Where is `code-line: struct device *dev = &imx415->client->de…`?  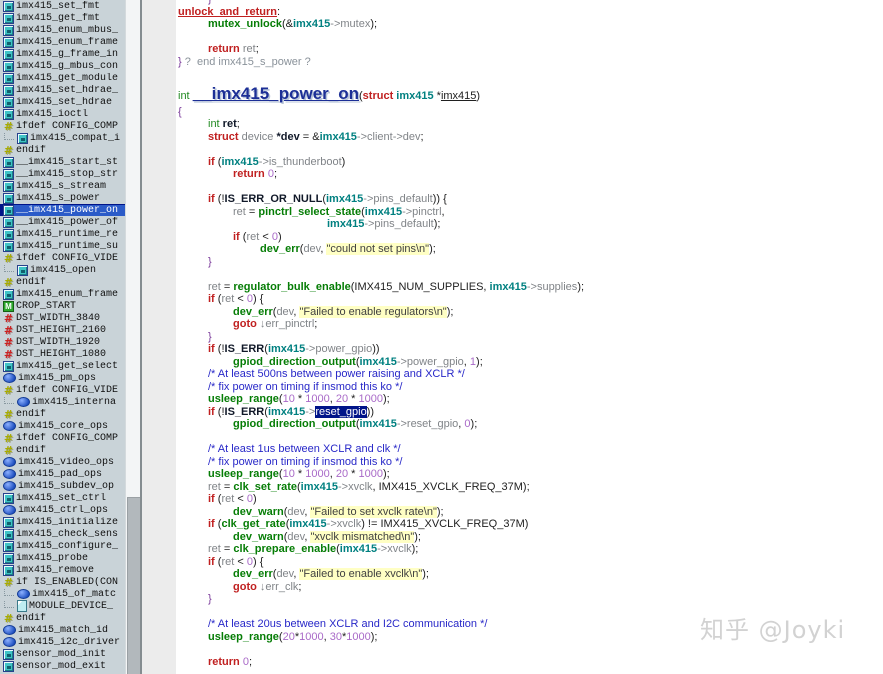
code-line: struct device *dev = &imx415->client->de… is located at coordinates (529, 137).